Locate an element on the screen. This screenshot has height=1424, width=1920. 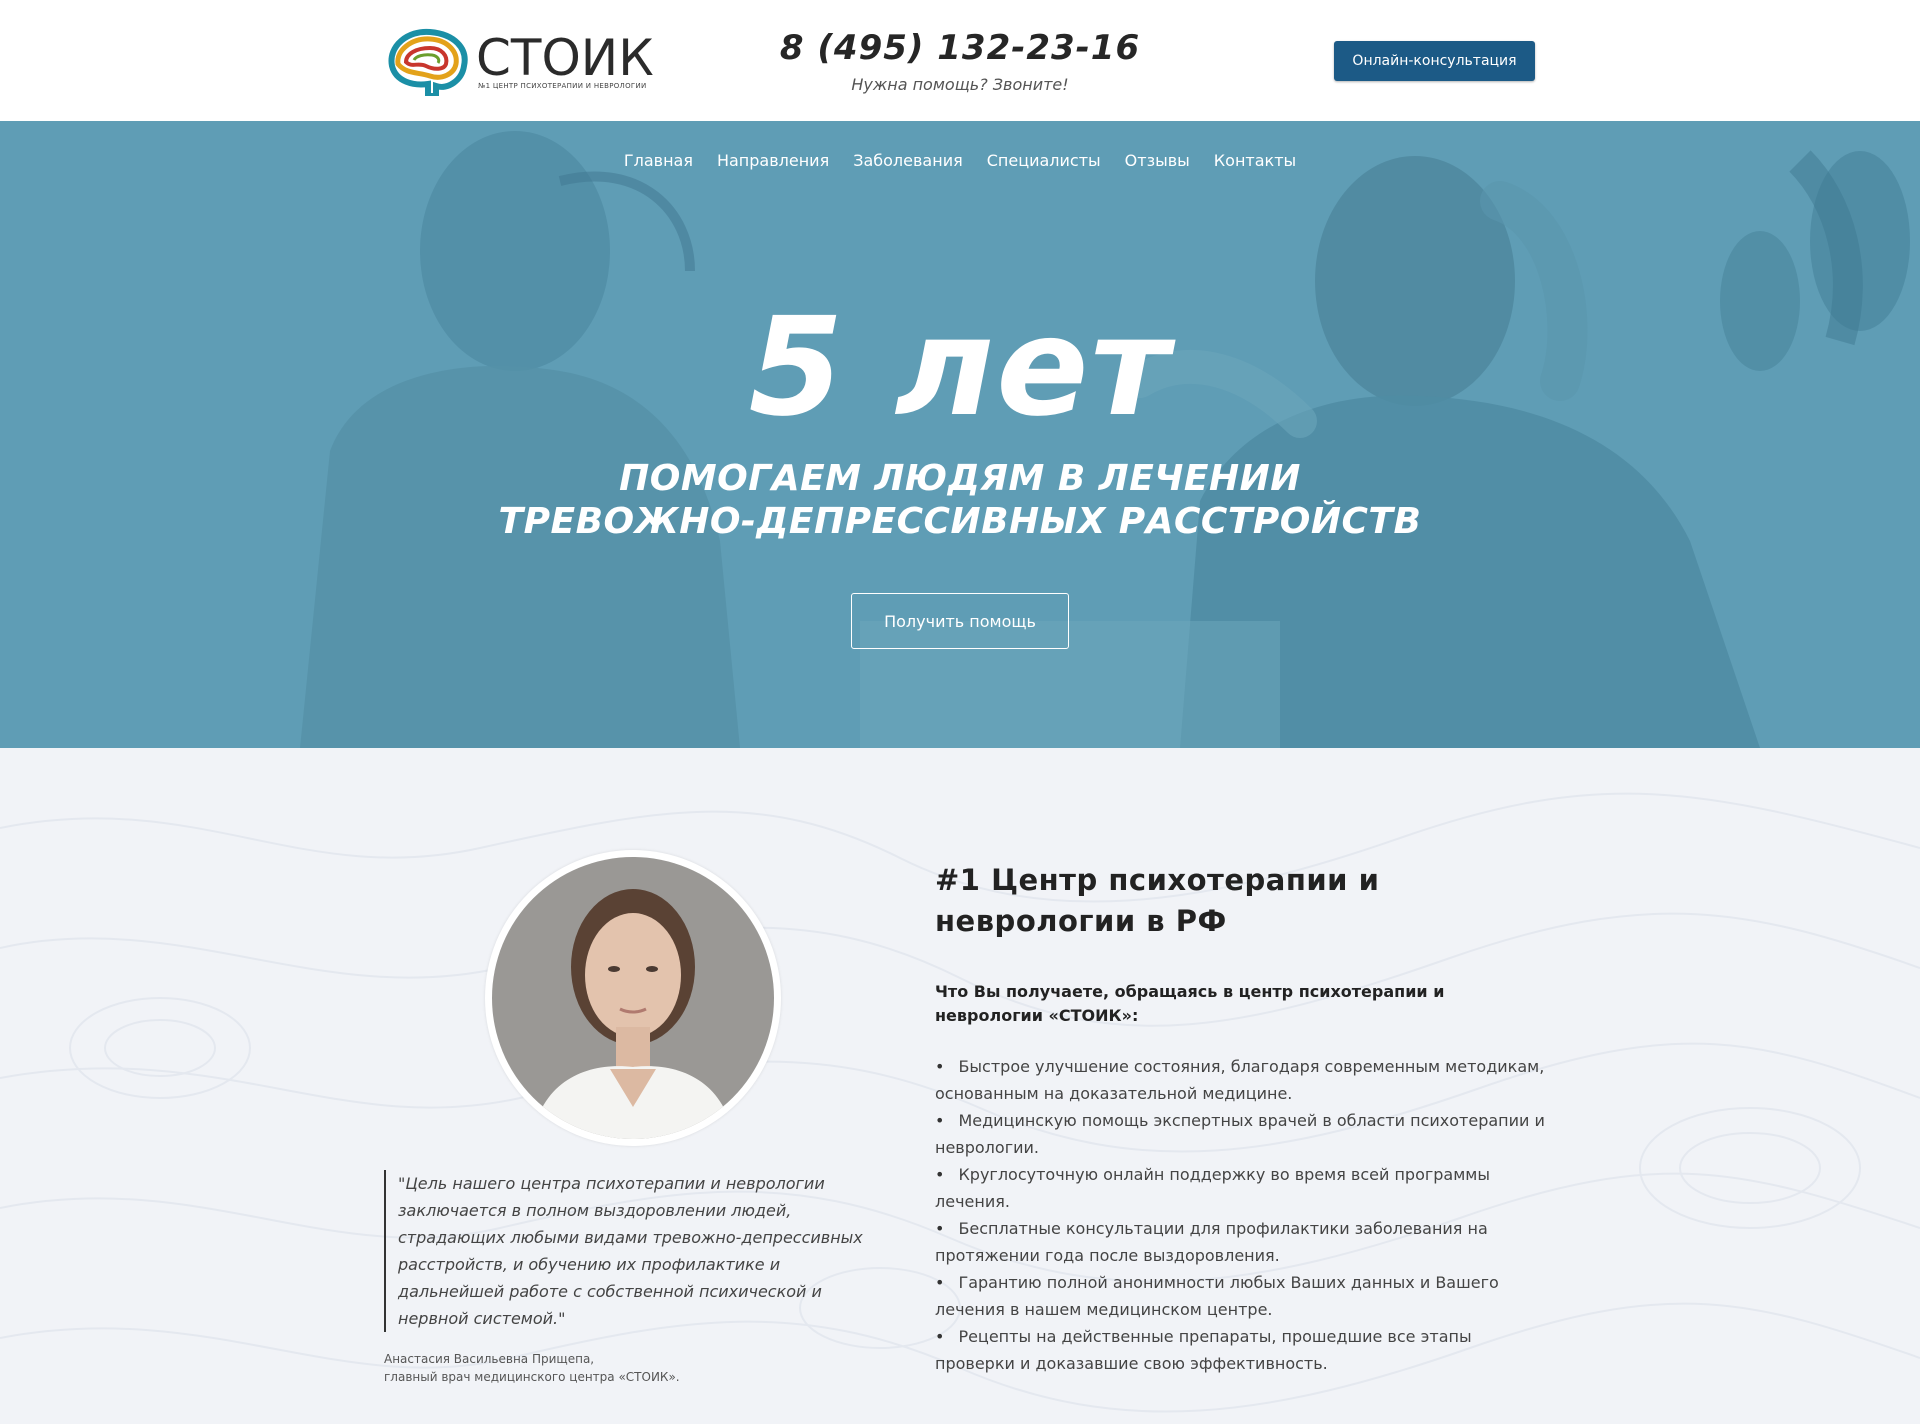
doctor-portrait-image is located at coordinates (633, 998).